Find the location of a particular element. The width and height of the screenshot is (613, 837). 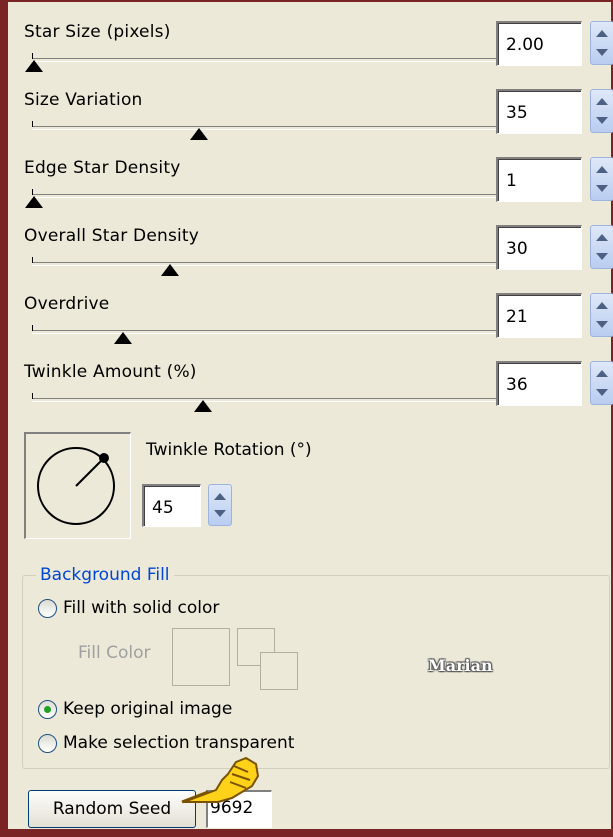

twinkle-amount-input-box is located at coordinates (539, 383).